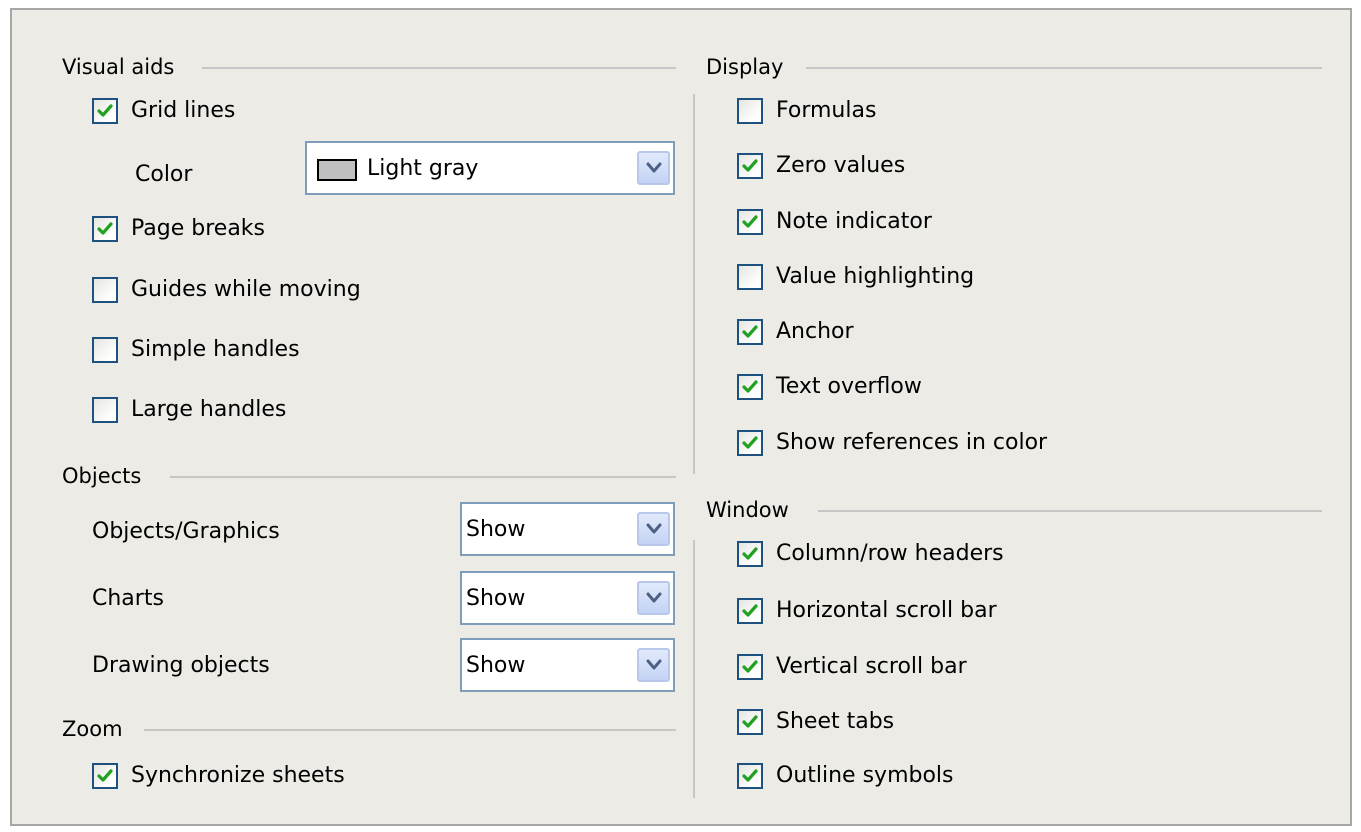 The image size is (1361, 832). I want to click on large-handles-label: Large handles, so click(209, 409).